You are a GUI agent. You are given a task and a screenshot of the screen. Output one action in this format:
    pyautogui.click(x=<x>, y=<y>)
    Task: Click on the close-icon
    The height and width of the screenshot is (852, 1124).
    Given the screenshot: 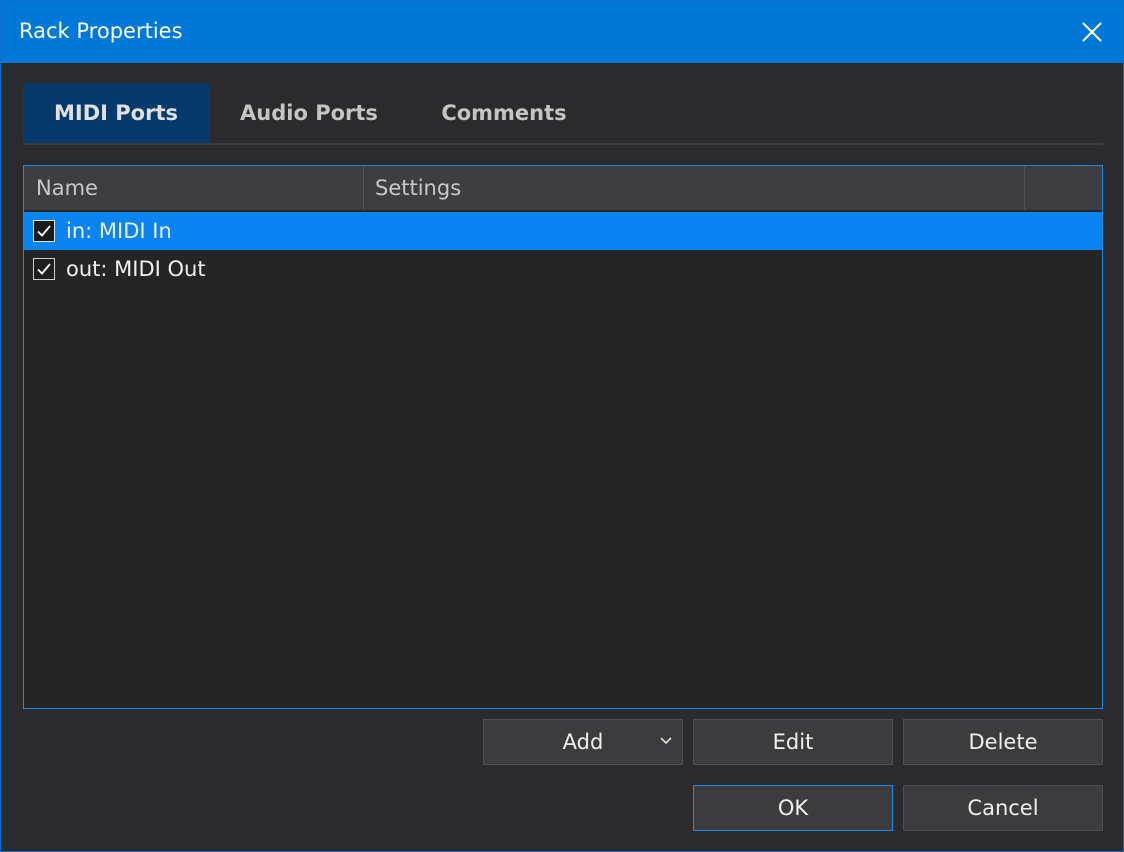 What is the action you would take?
    pyautogui.click(x=1092, y=32)
    